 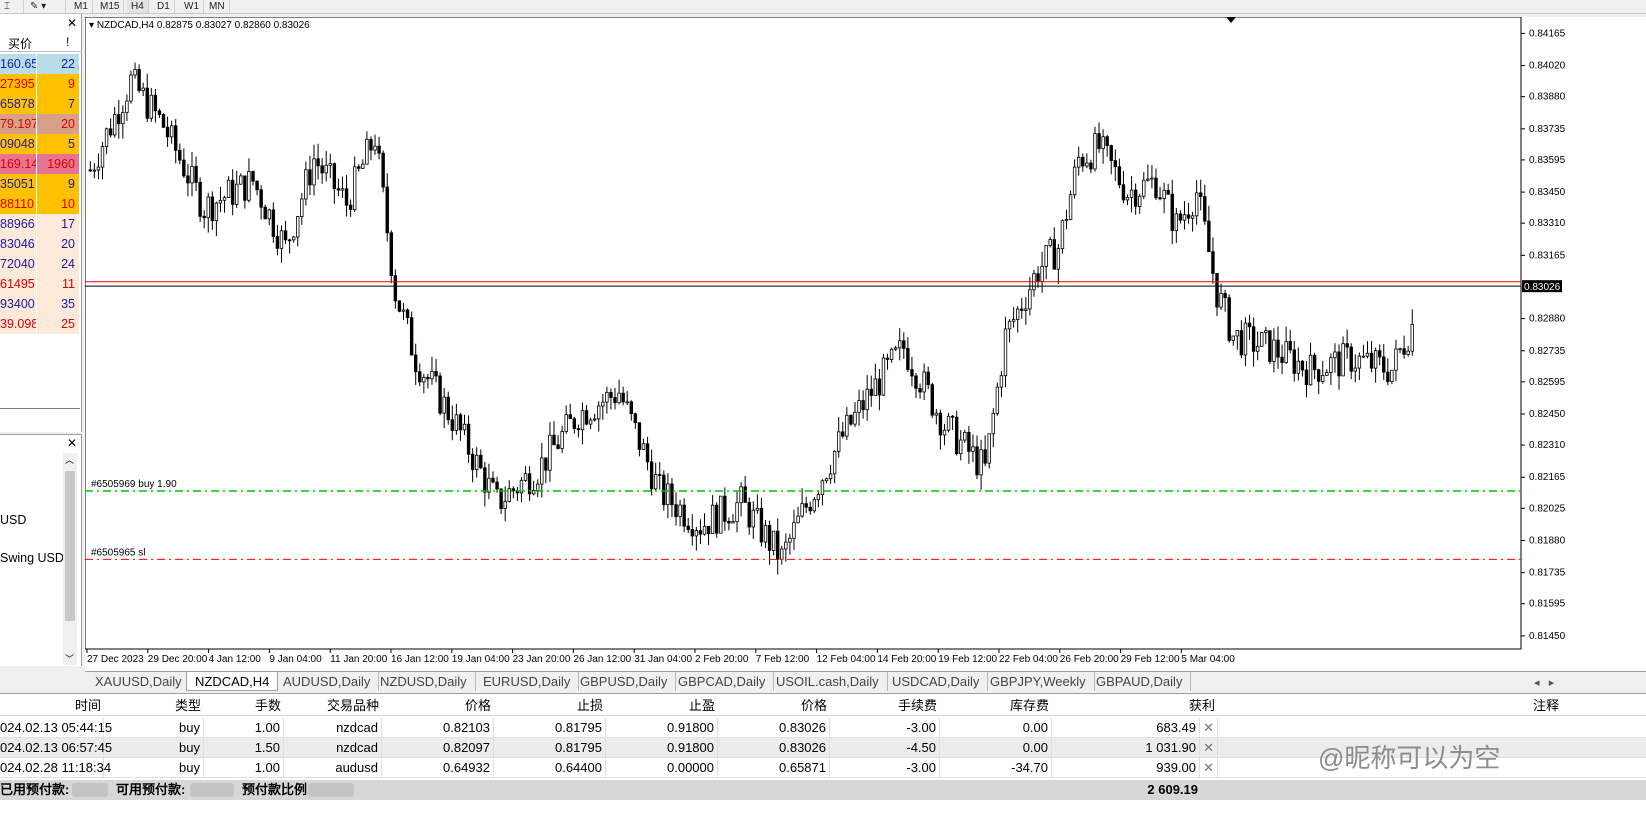 What do you see at coordinates (722, 681) in the screenshot?
I see `tab-gbpcad-daily: GBPCAD,Daily` at bounding box center [722, 681].